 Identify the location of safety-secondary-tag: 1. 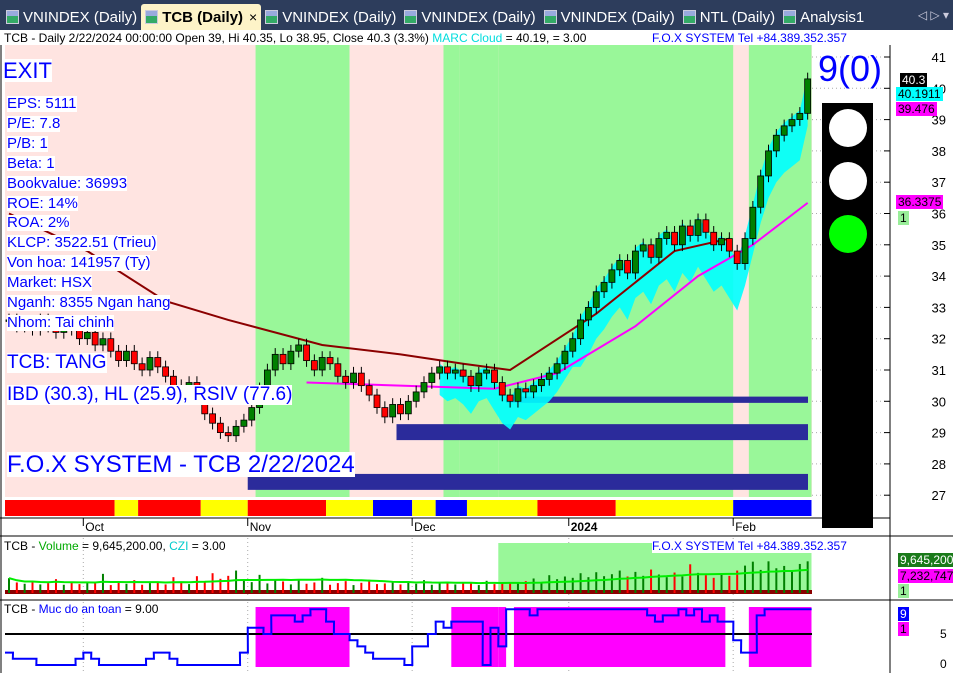
(903, 629).